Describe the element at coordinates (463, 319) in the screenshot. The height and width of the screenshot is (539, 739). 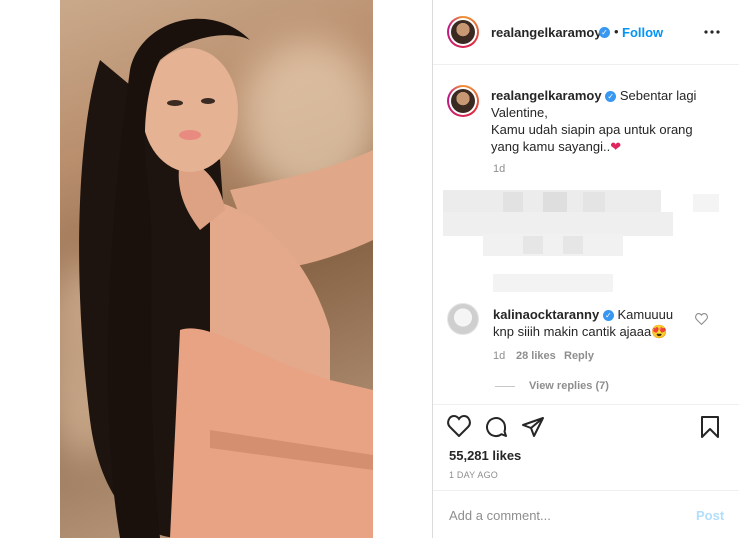
I see `commenter-avatar` at that location.